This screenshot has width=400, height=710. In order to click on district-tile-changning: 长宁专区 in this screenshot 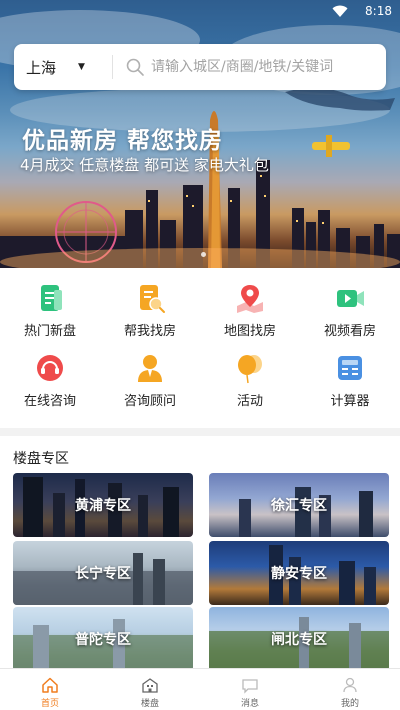, I will do `click(103, 573)`.